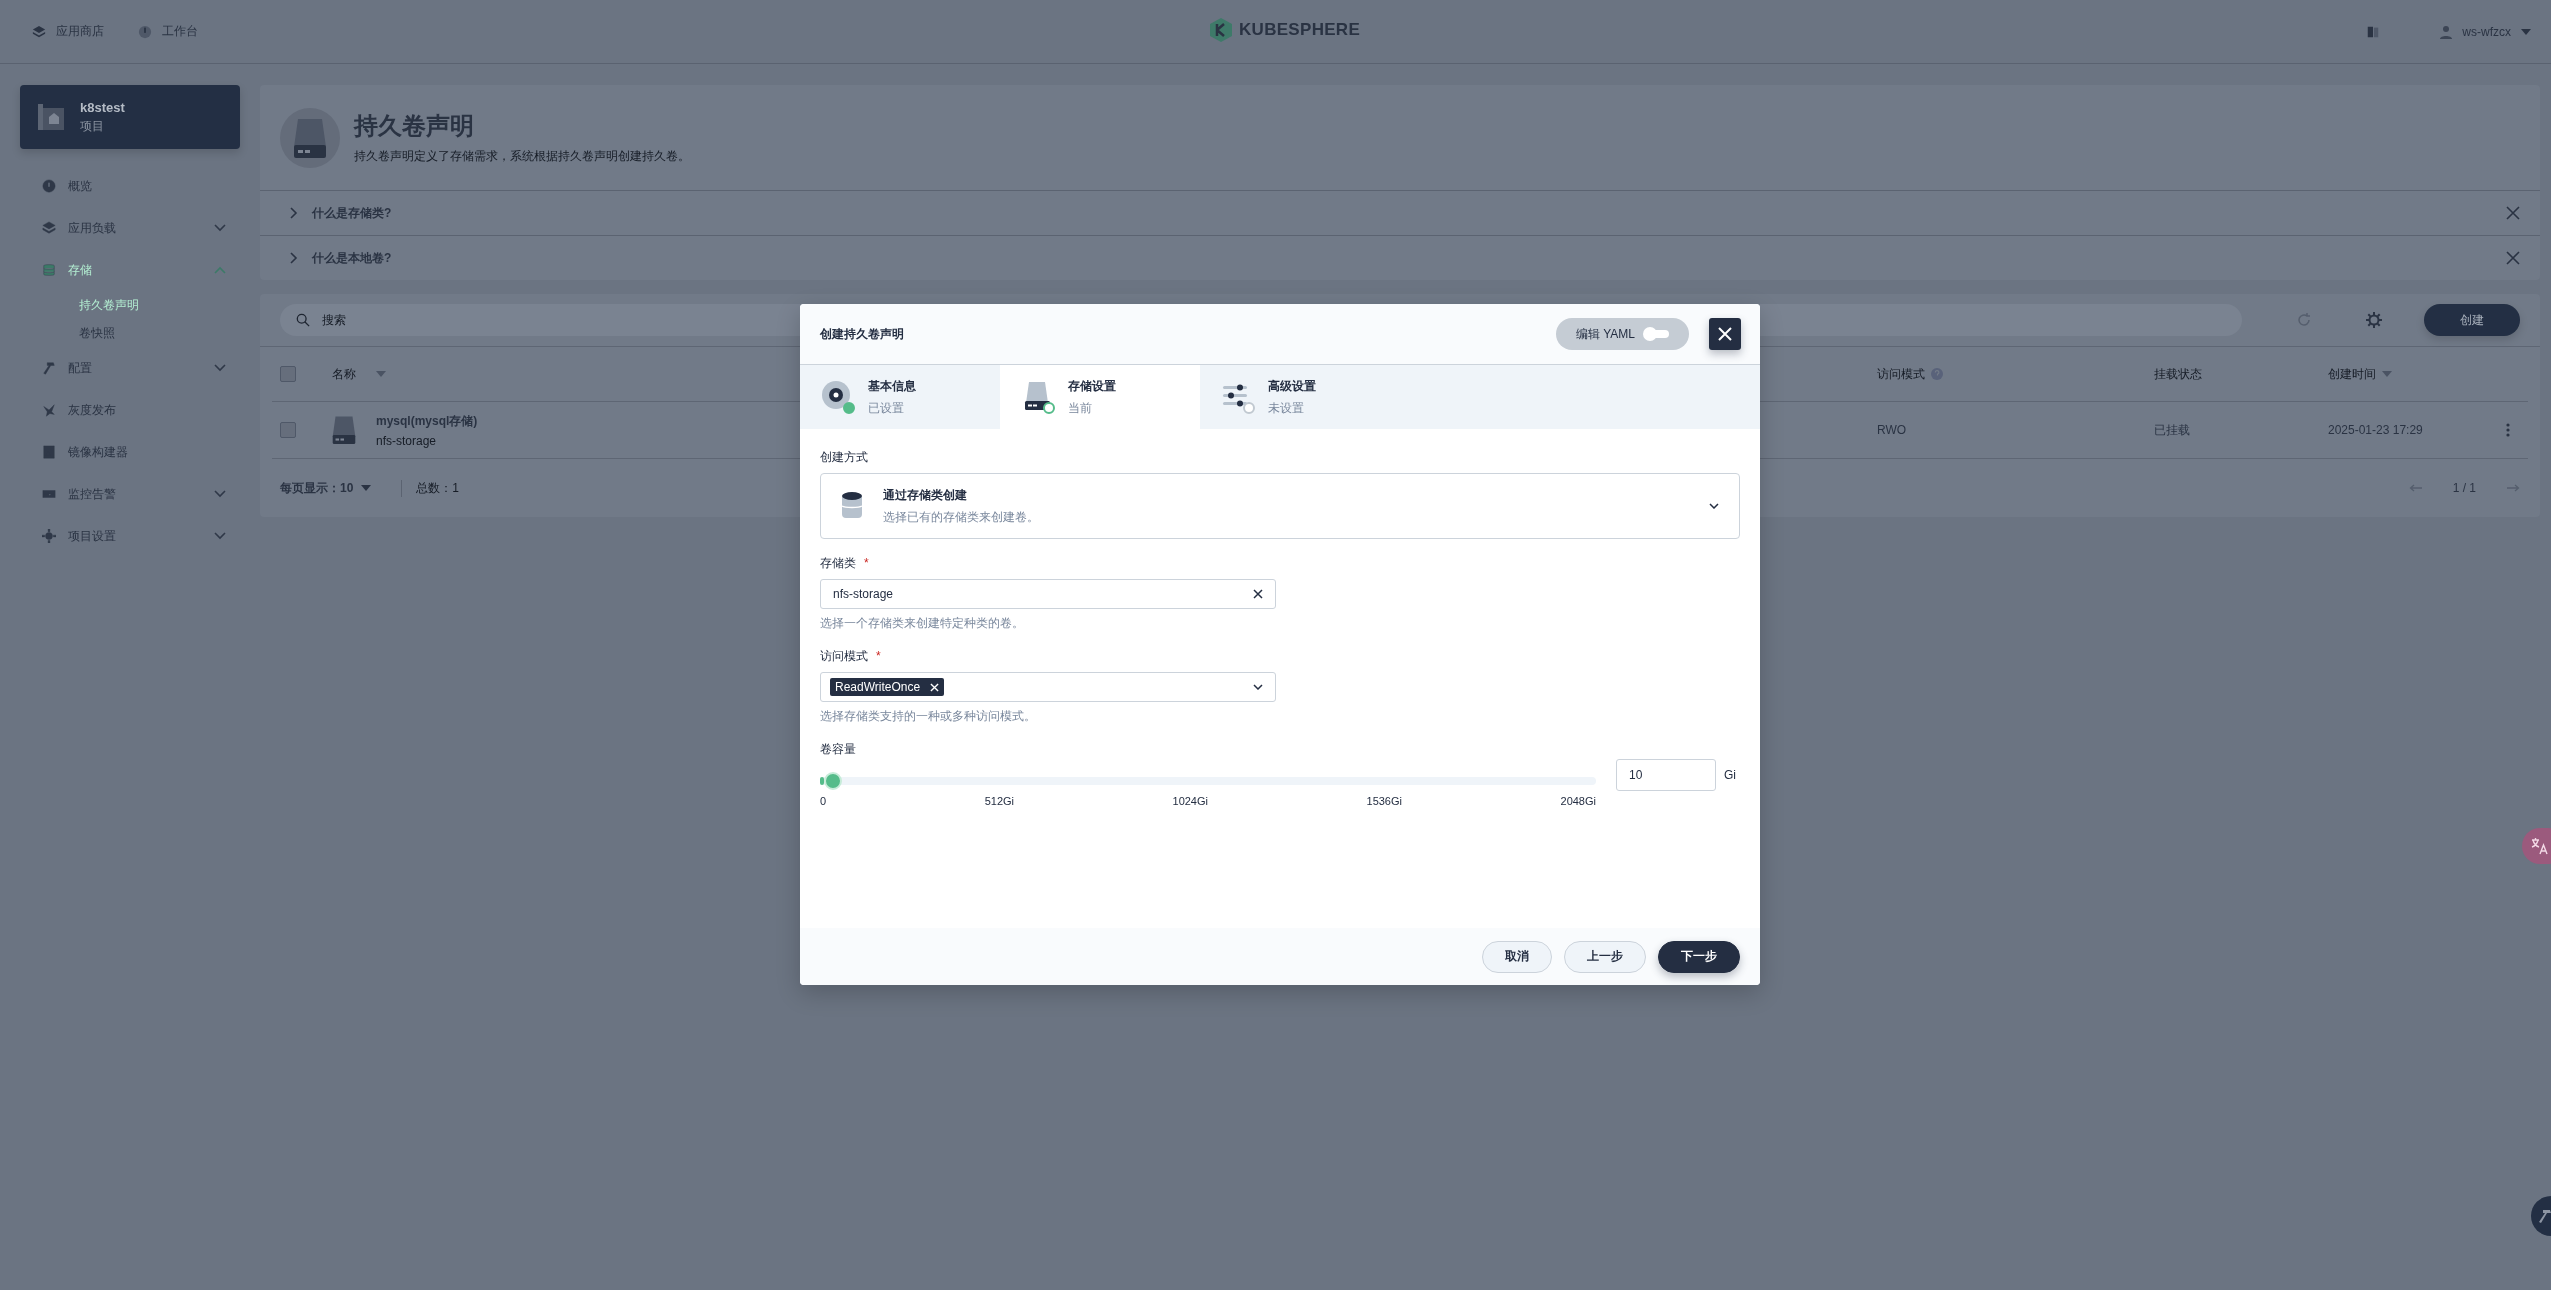  What do you see at coordinates (102, 107) in the screenshot?
I see `project-name: k8stest` at bounding box center [102, 107].